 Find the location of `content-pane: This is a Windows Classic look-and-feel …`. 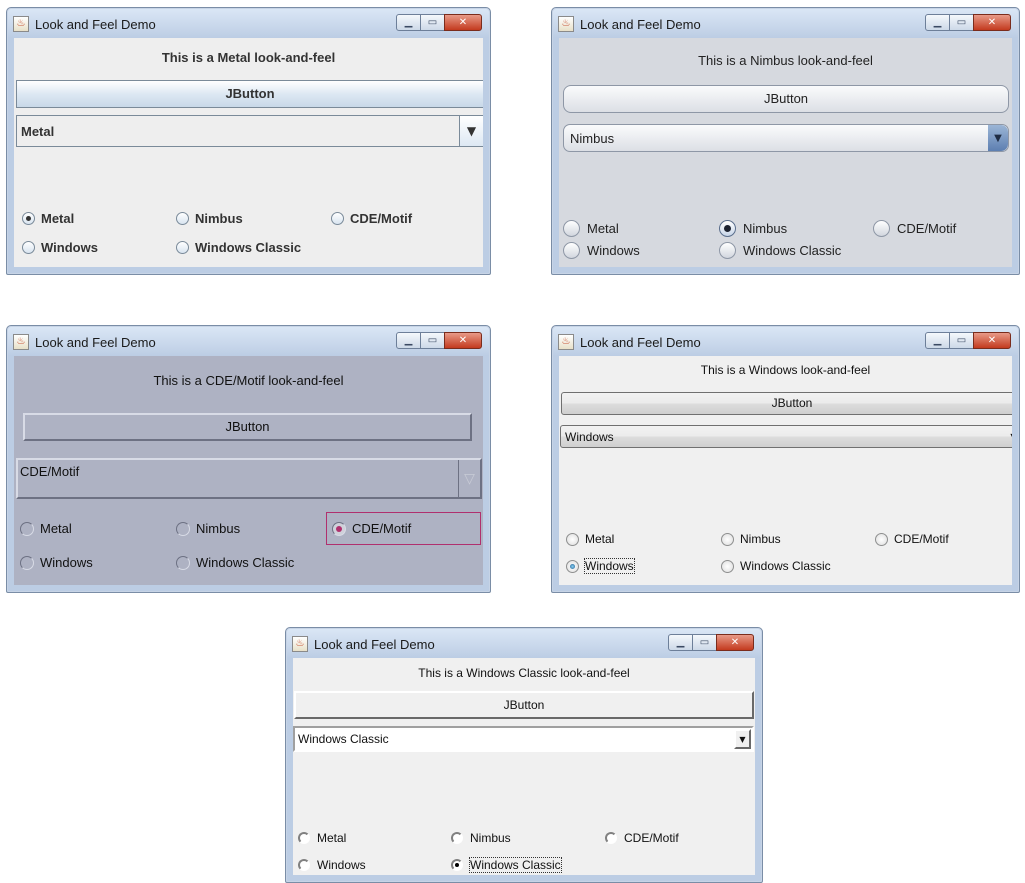

content-pane: This is a Windows Classic look-and-feel … is located at coordinates (524, 766).